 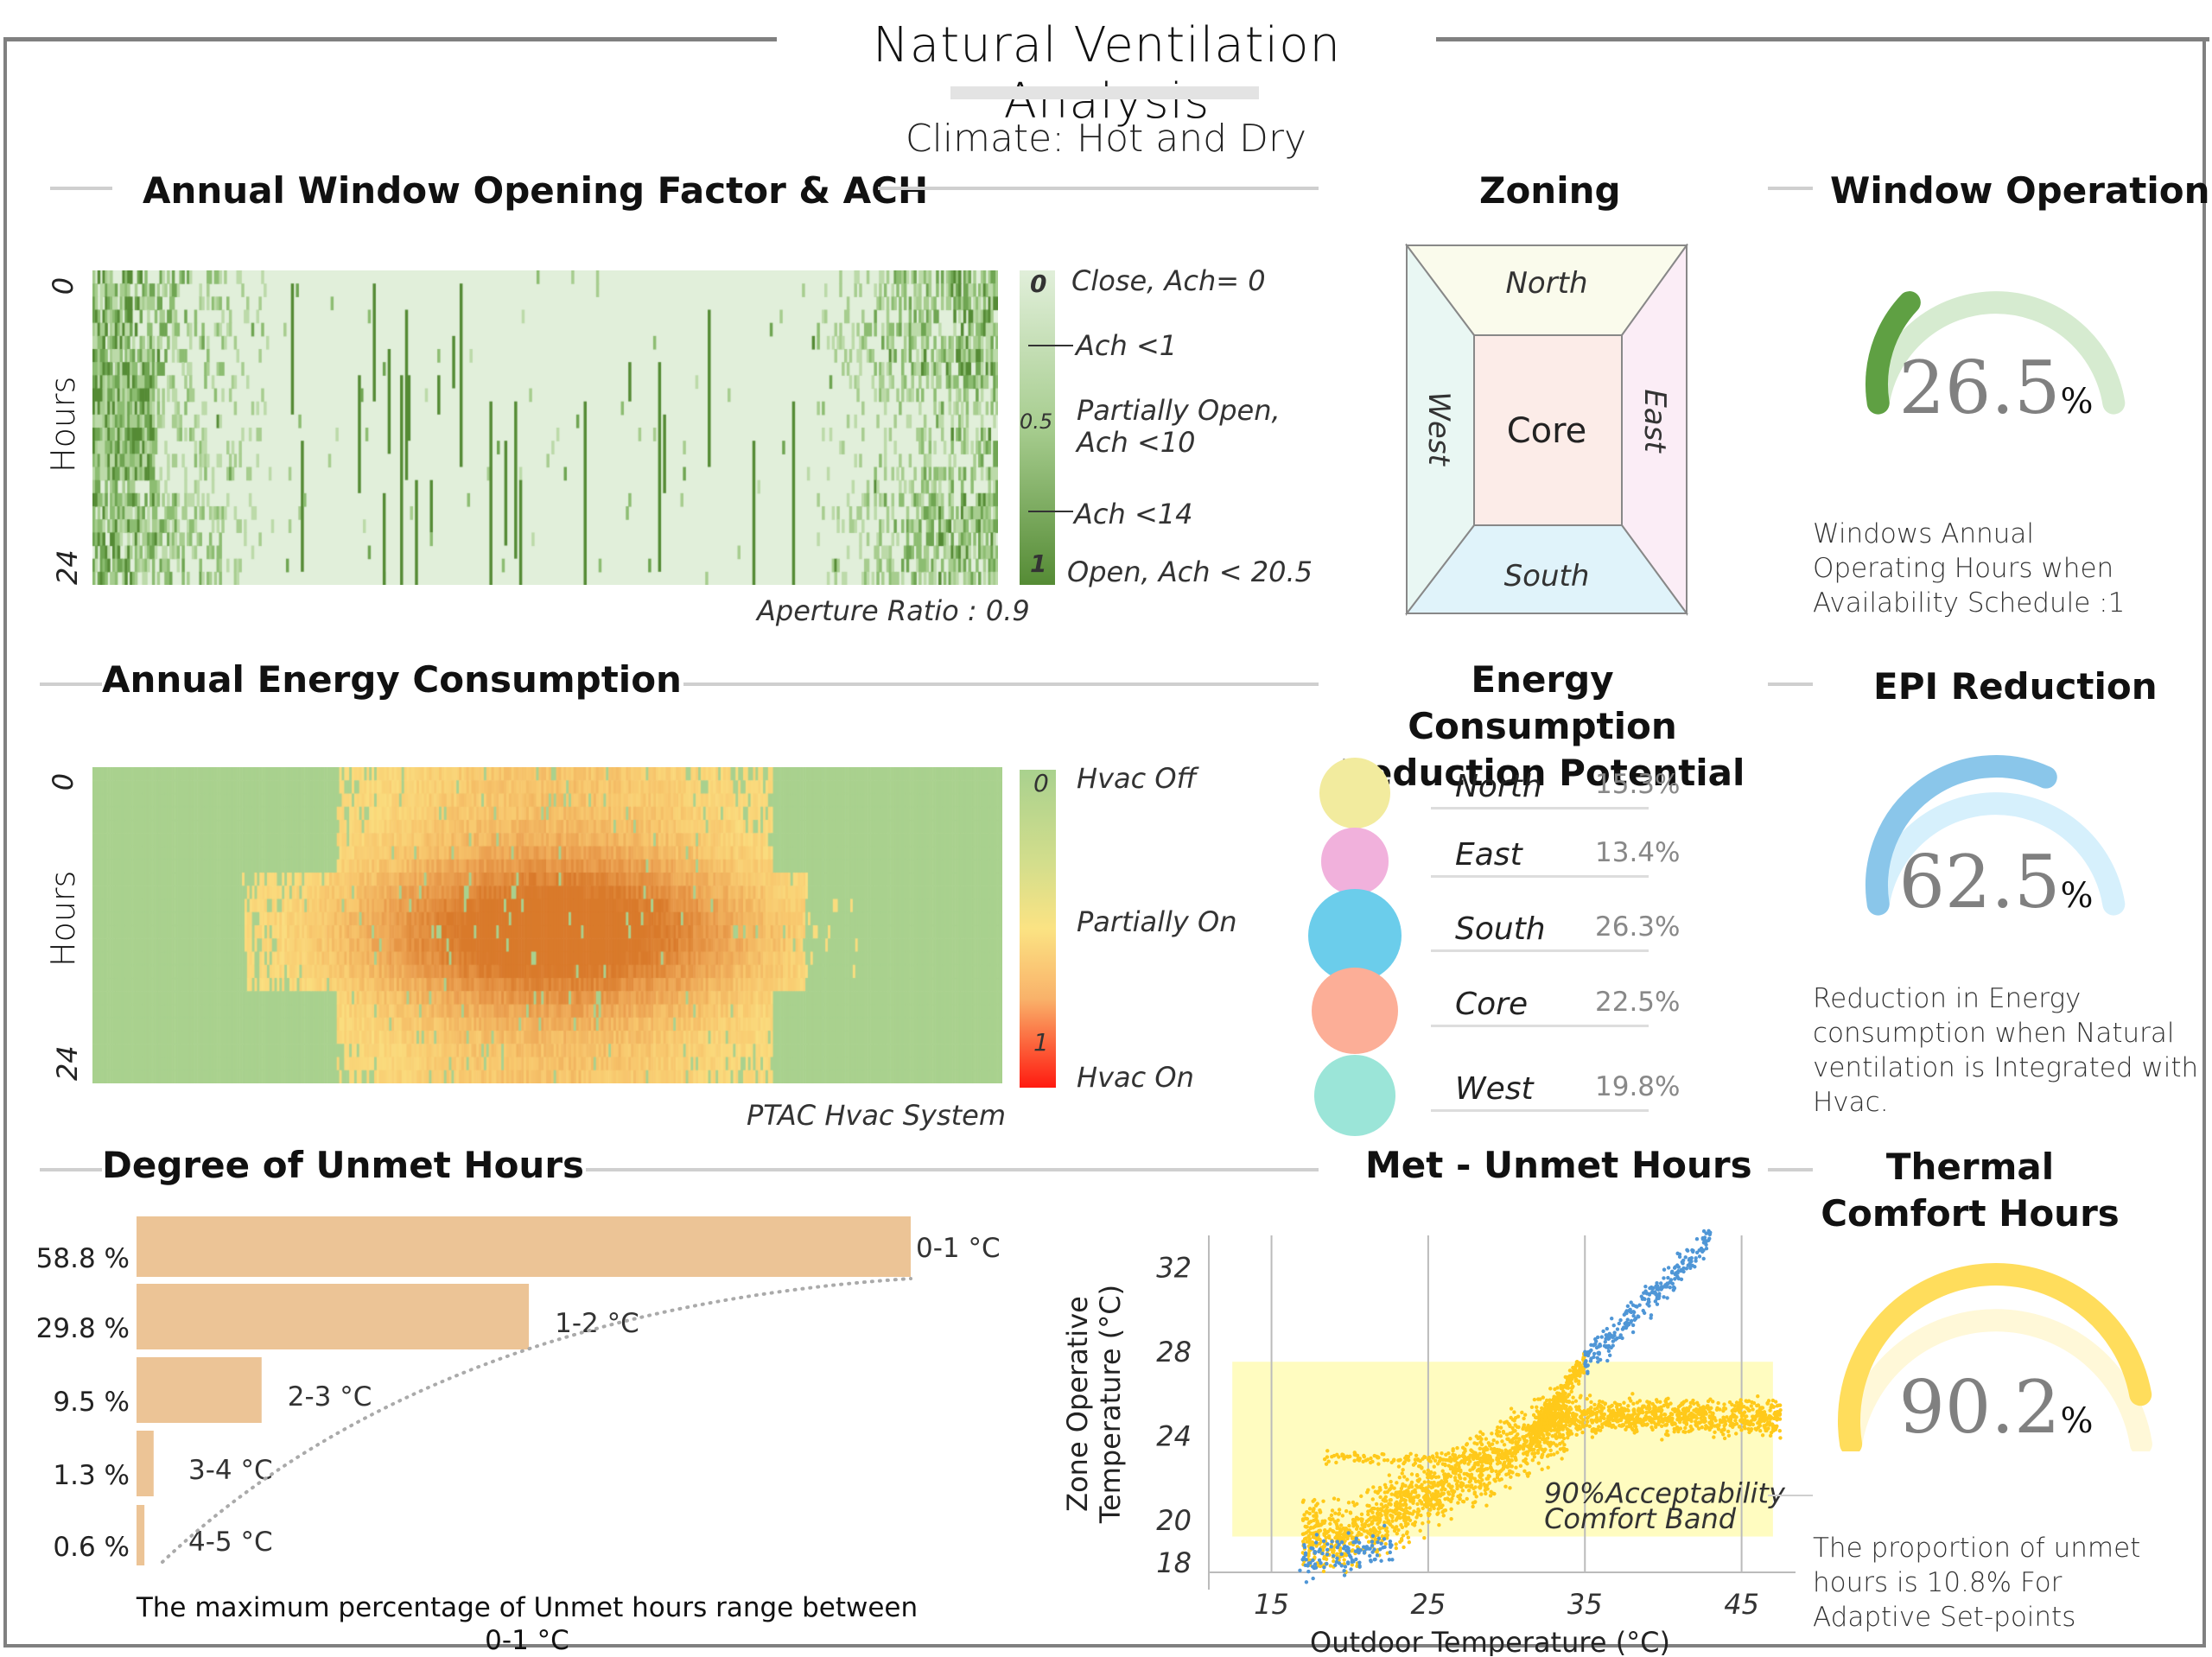 What do you see at coordinates (63, 781) in the screenshot?
I see `energy-heatmap-y-tick-0: 0` at bounding box center [63, 781].